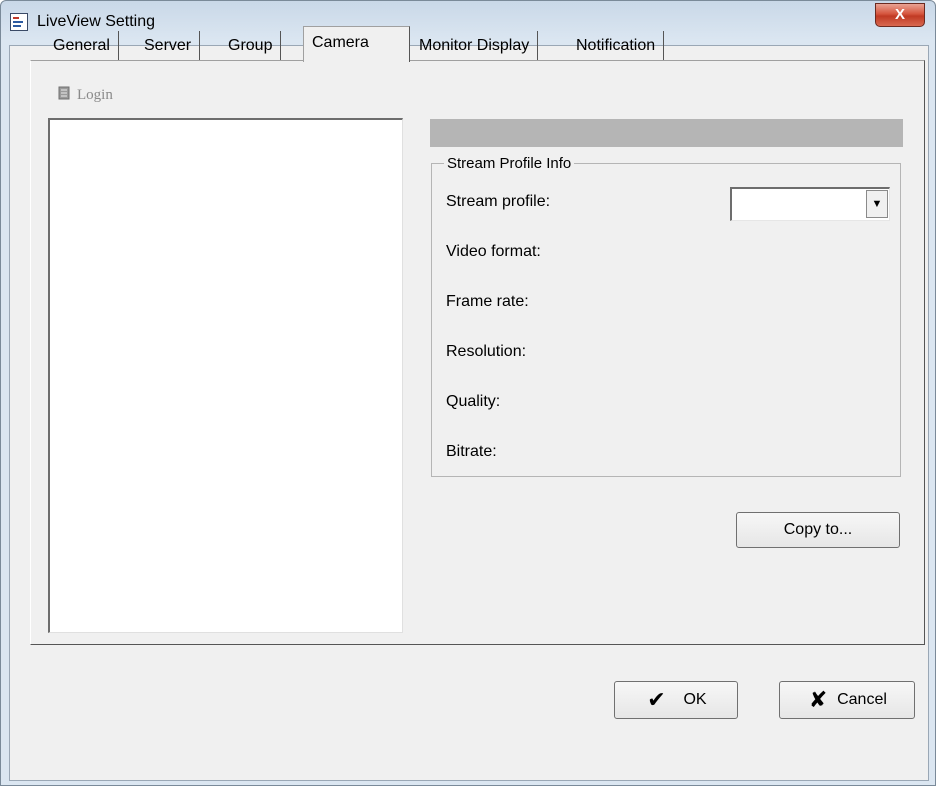  Describe the element at coordinates (487, 301) in the screenshot. I see `frame-rate-label: Frame rate:` at that location.